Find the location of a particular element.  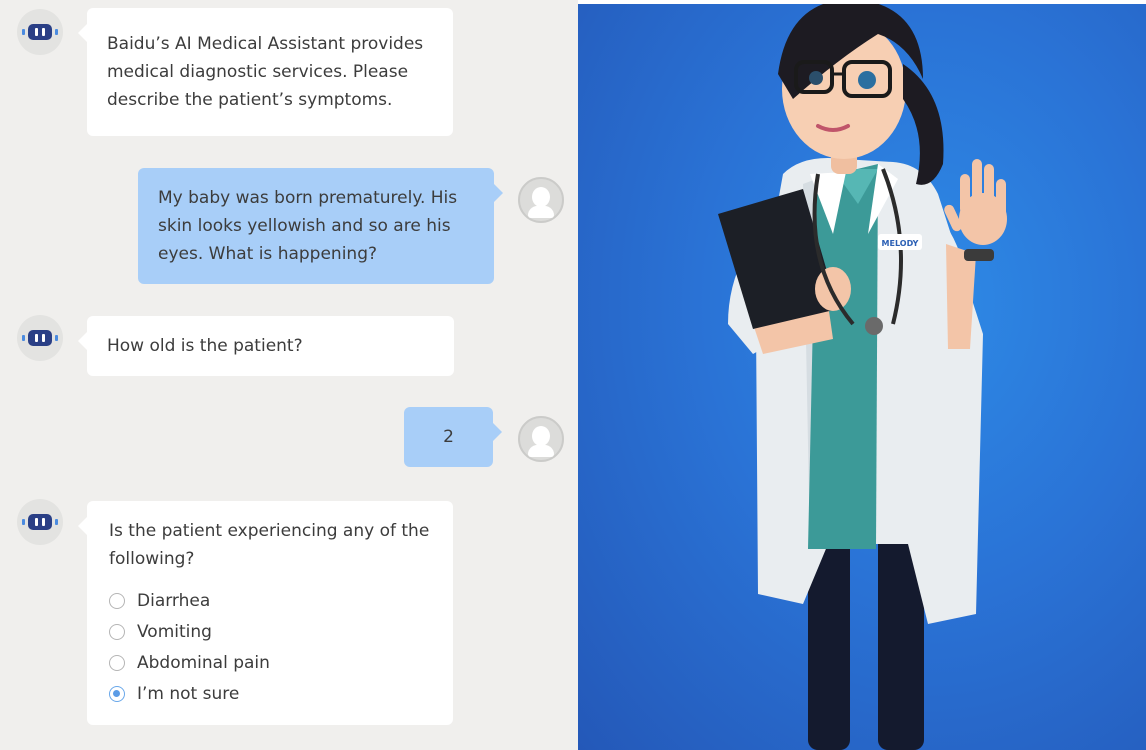

option-label: Abdominal pain is located at coordinates (203, 662).